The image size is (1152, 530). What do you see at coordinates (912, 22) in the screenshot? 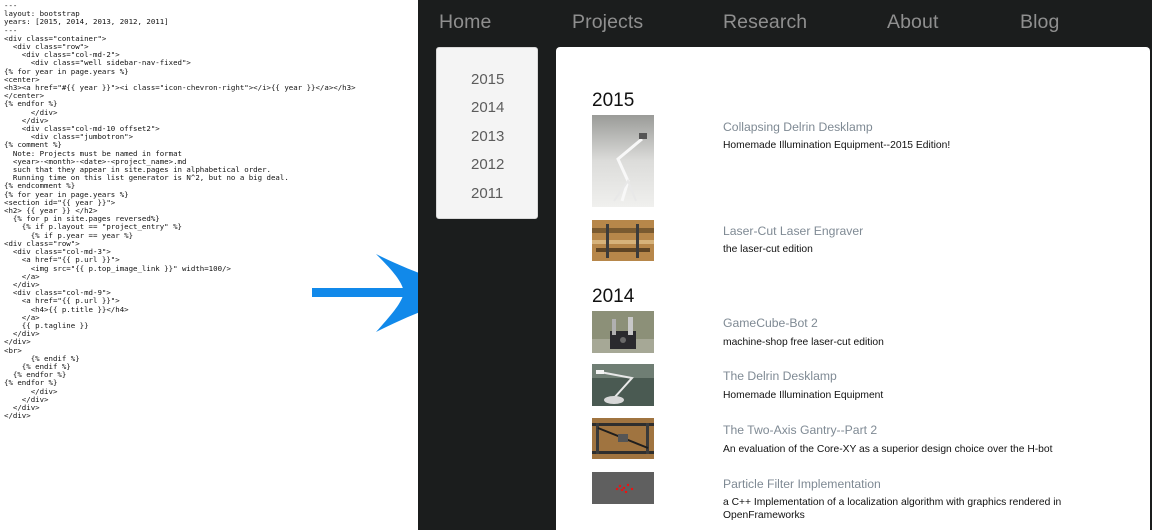
I see `nav-about-link: About` at bounding box center [912, 22].